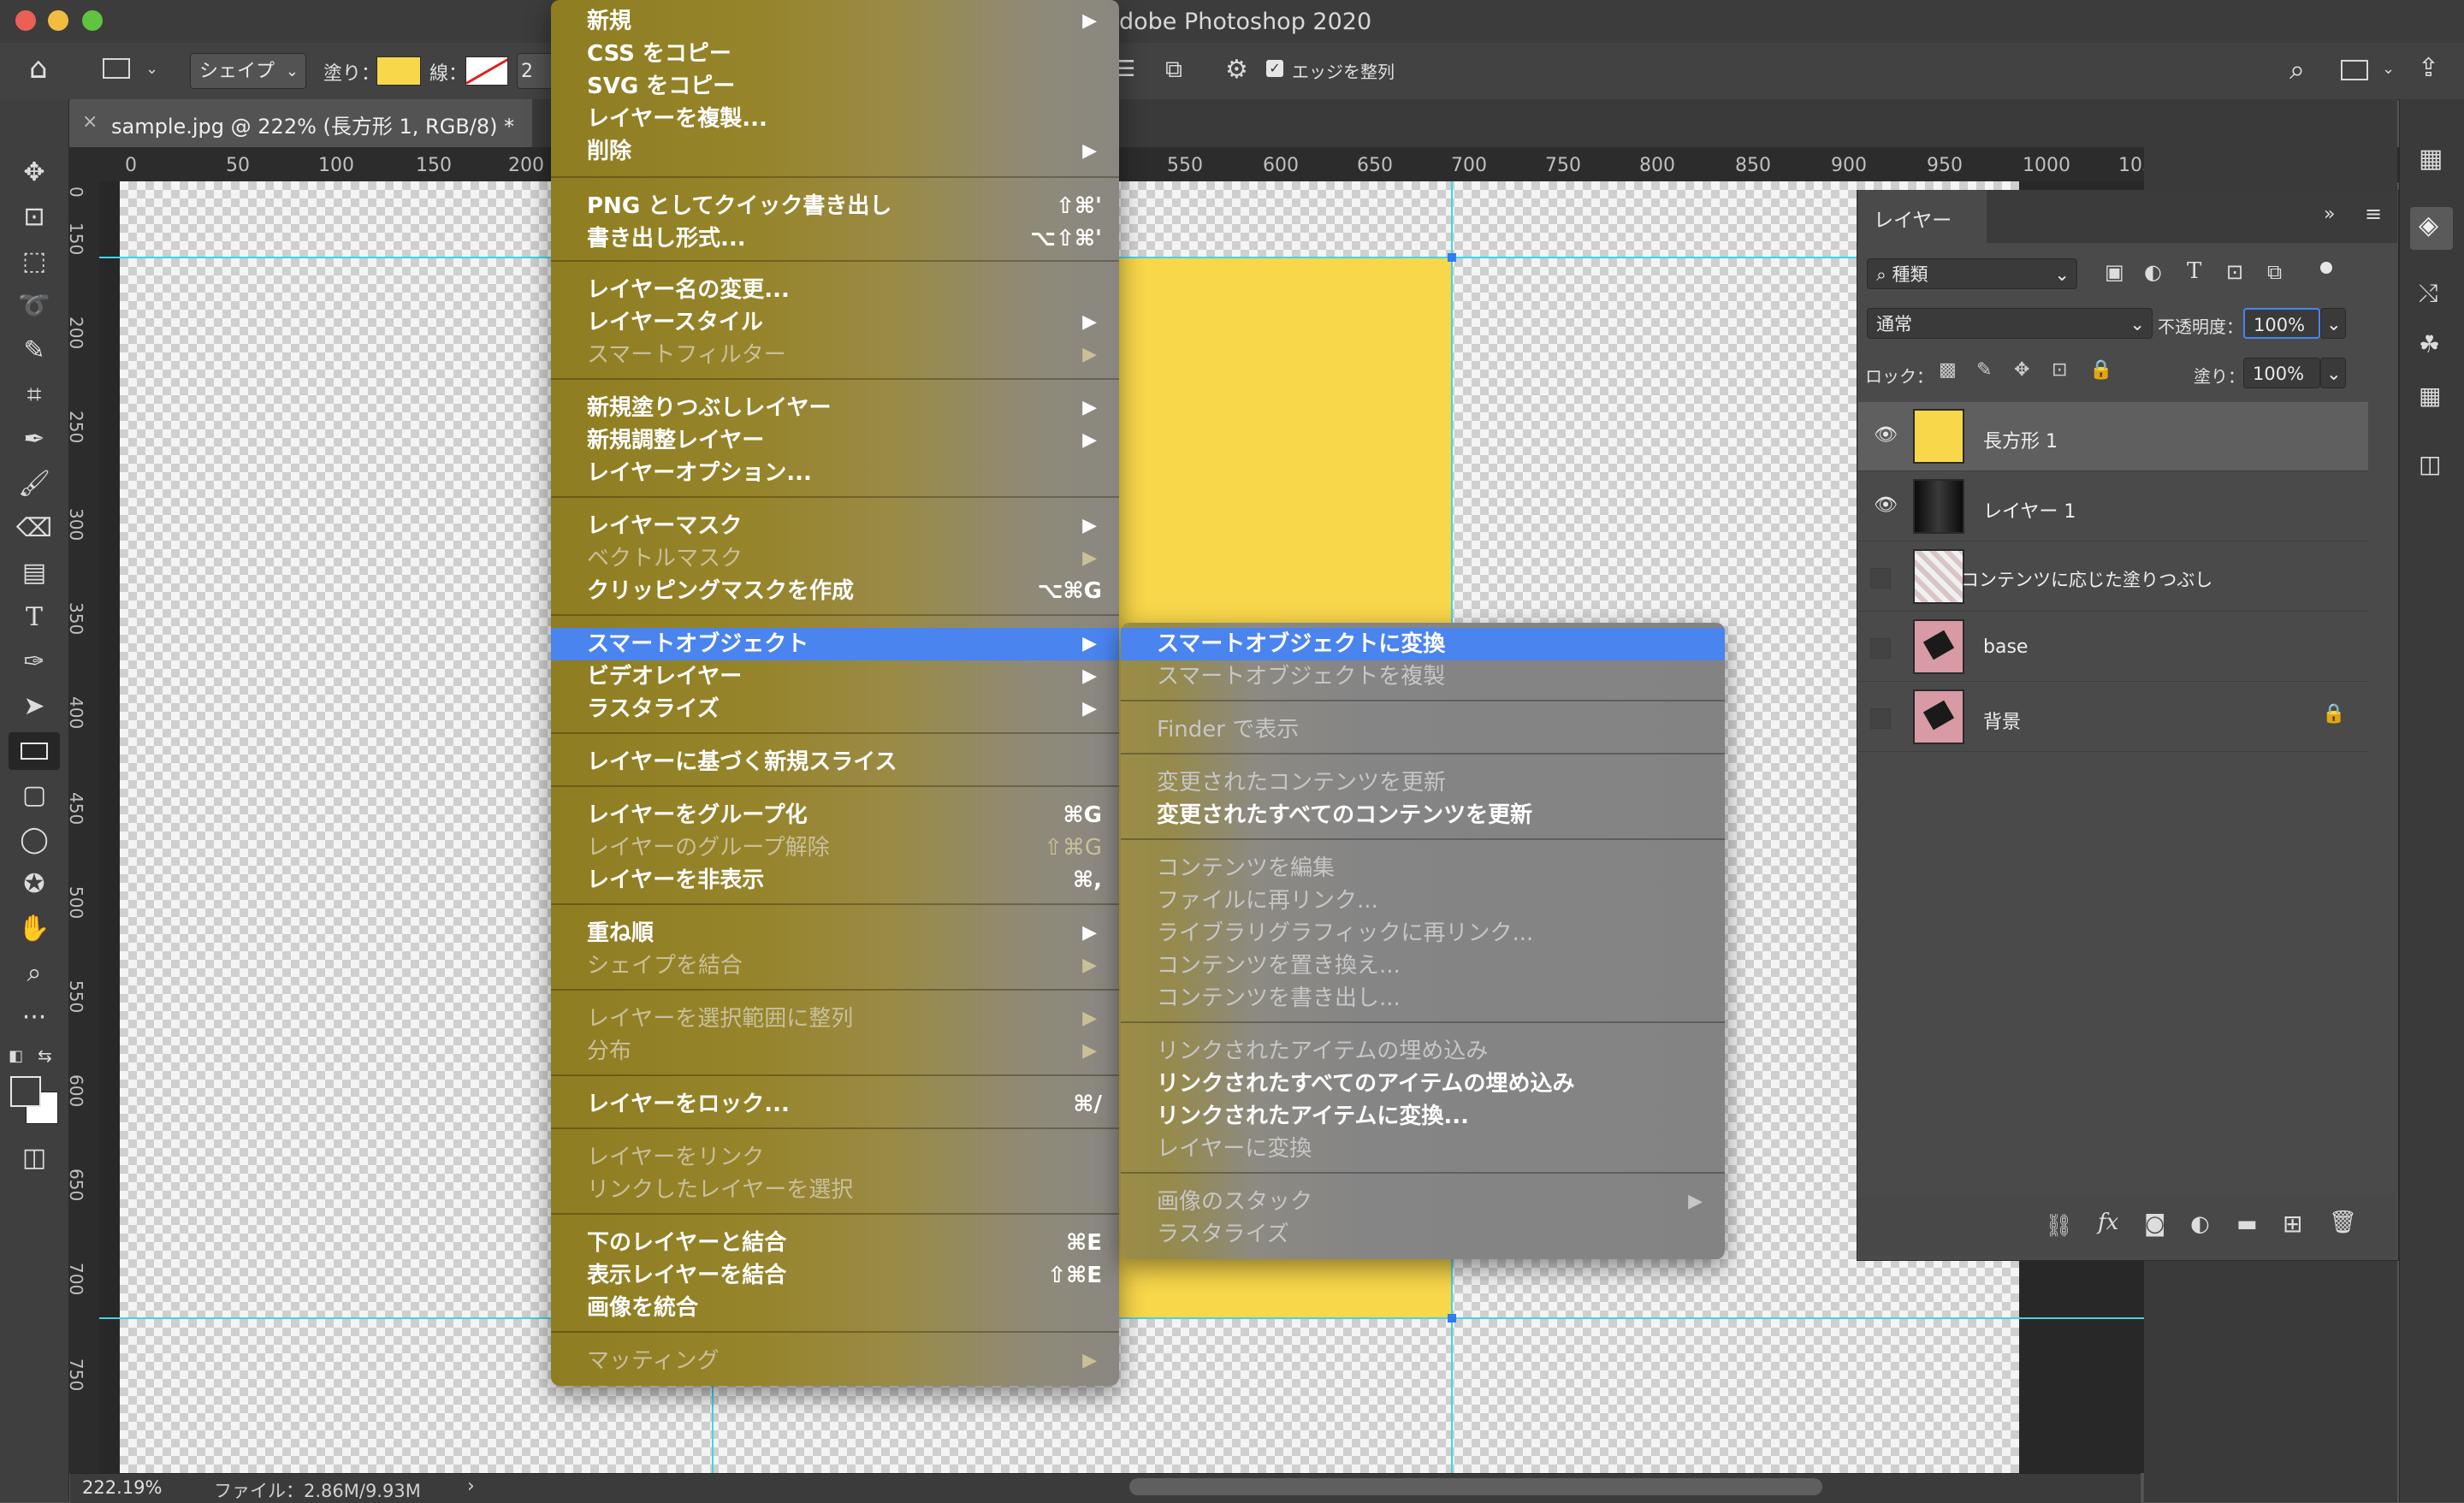 This screenshot has height=1503, width=2464. What do you see at coordinates (835, 558) in the screenshot?
I see `menu-item: ベクトルマスク ▶` at bounding box center [835, 558].